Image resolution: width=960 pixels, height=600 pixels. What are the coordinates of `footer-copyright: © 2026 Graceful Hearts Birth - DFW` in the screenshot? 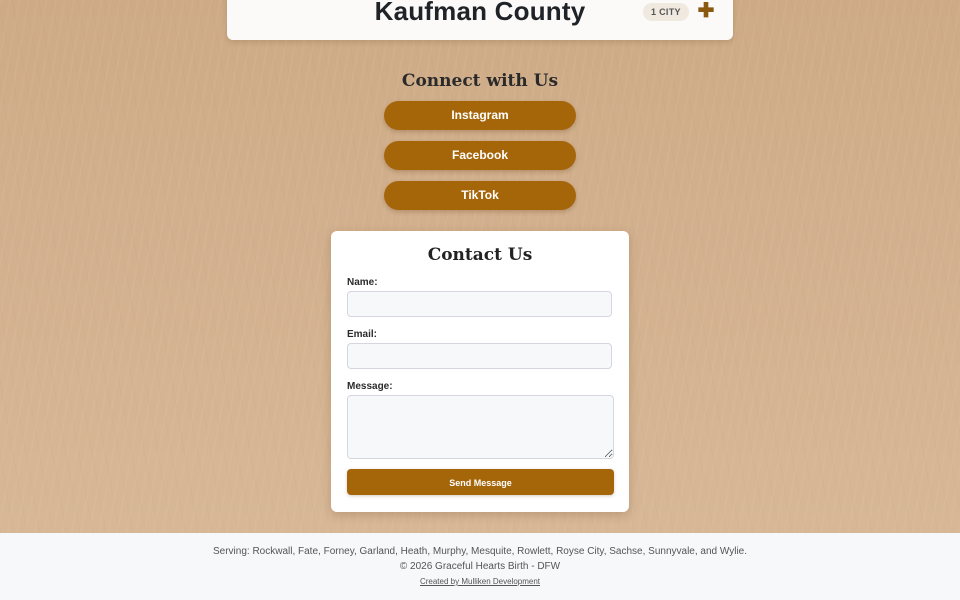 It's located at (480, 566).